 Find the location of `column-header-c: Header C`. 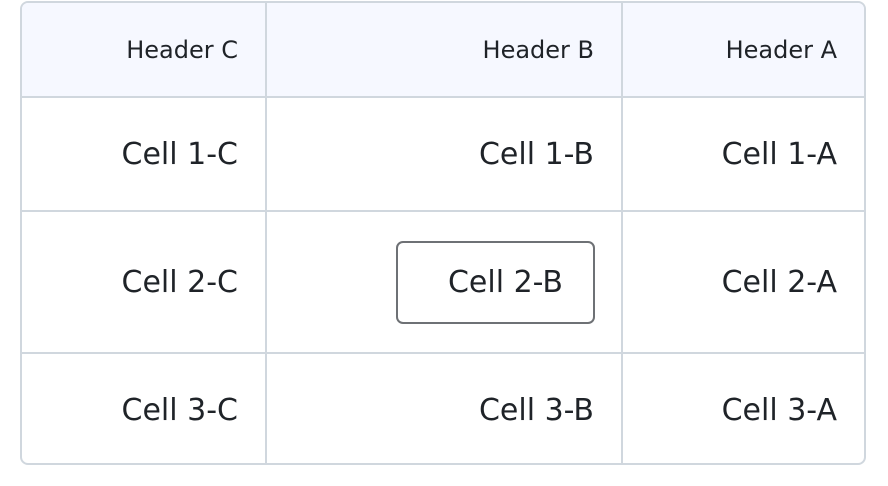

column-header-c: Header C is located at coordinates (144, 50).